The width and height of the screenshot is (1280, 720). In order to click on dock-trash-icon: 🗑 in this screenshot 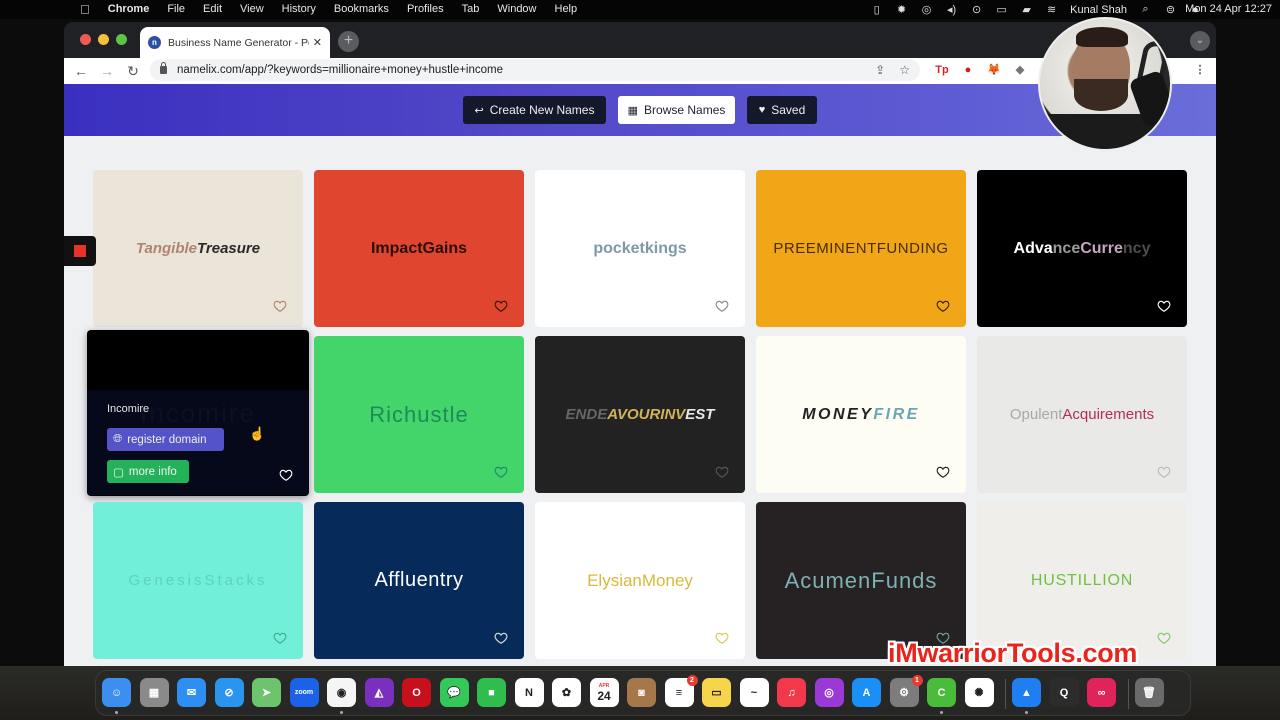, I will do `click(1149, 692)`.